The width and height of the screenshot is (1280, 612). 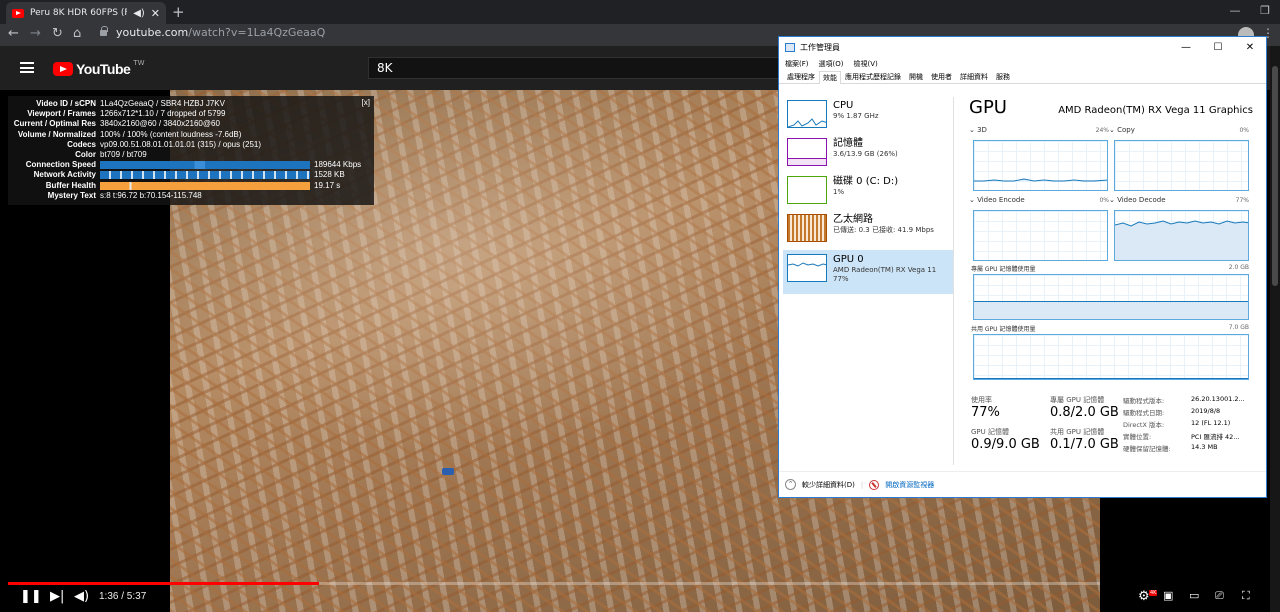 I want to click on miniplayer-icon: ▣, so click(x=1168, y=595).